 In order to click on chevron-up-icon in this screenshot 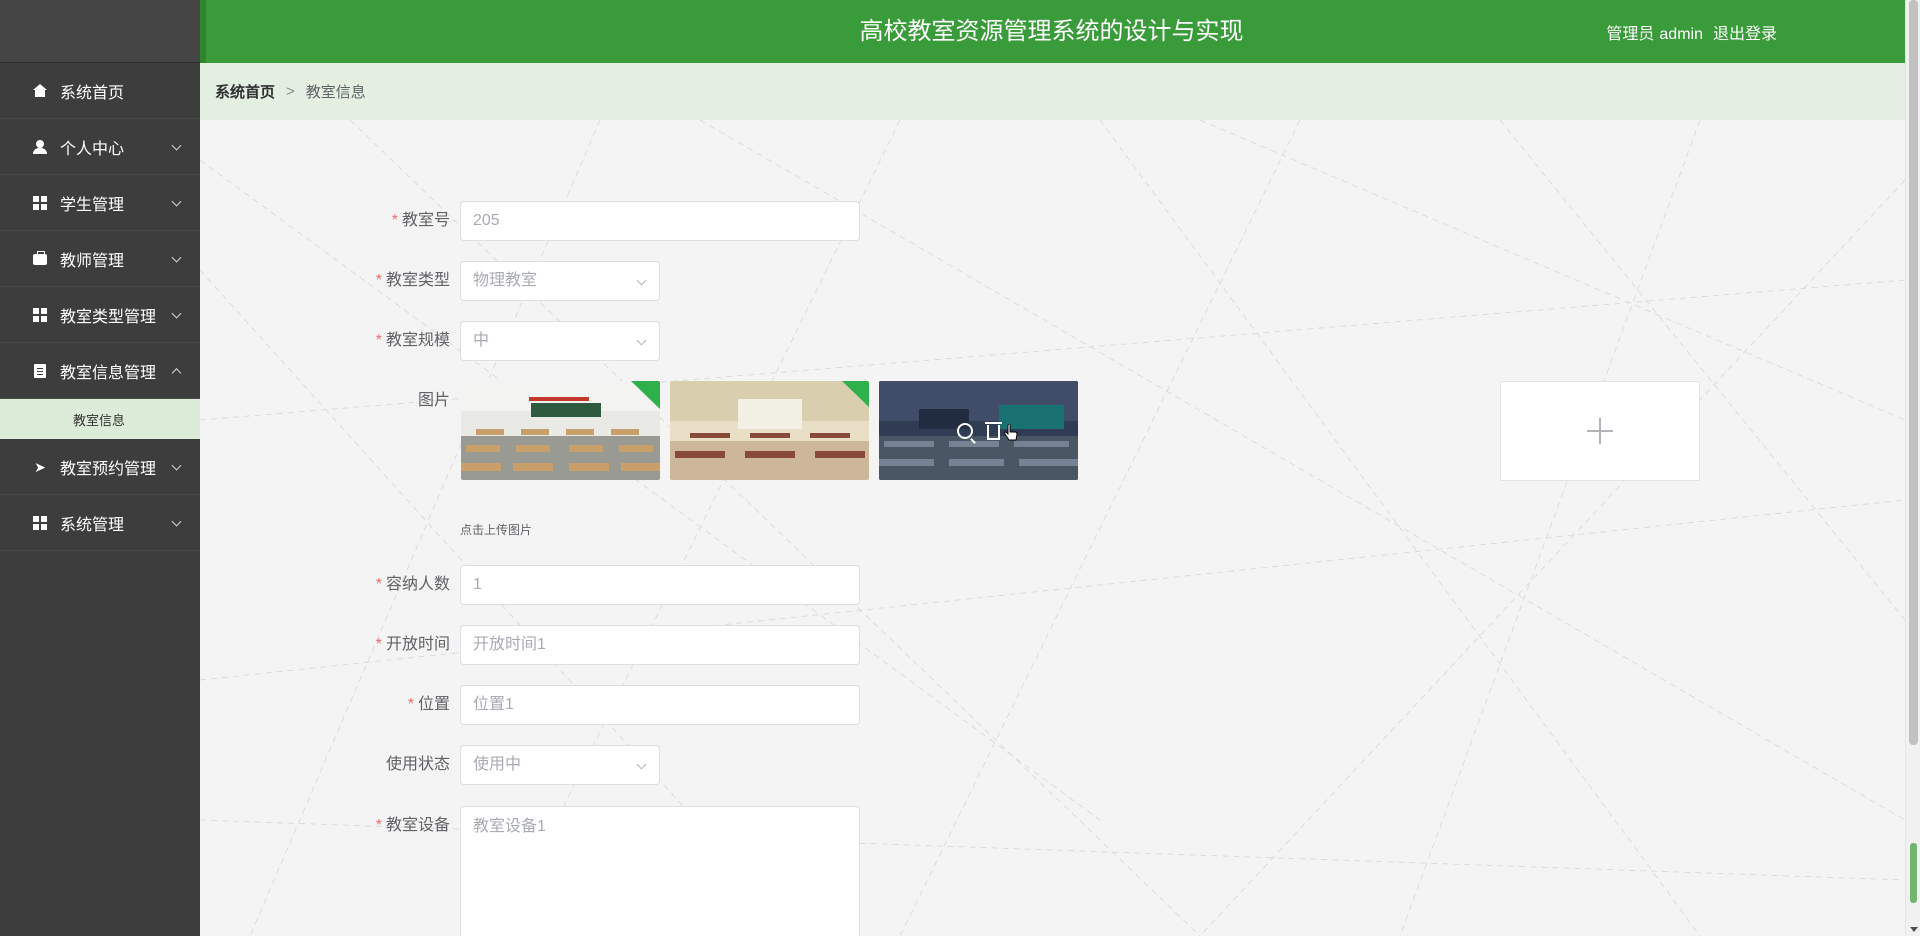, I will do `click(176, 372)`.